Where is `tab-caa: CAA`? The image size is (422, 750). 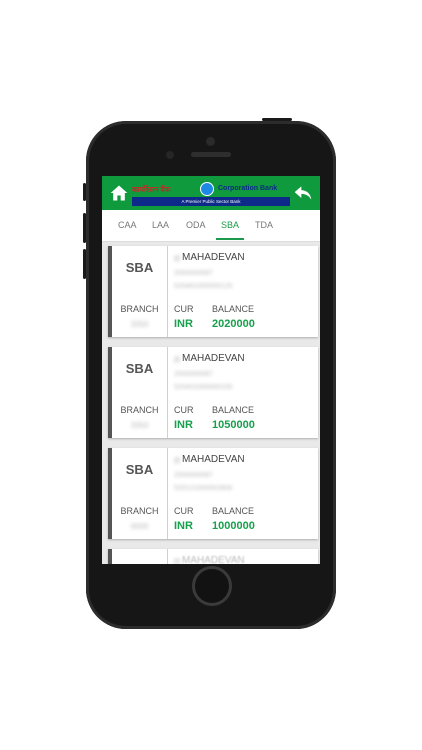
tab-caa: CAA is located at coordinates (127, 225).